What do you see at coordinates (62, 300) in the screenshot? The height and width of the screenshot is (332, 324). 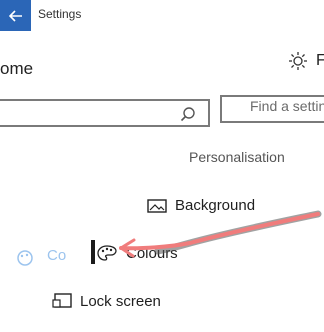 I see `lock-screen-icon` at bounding box center [62, 300].